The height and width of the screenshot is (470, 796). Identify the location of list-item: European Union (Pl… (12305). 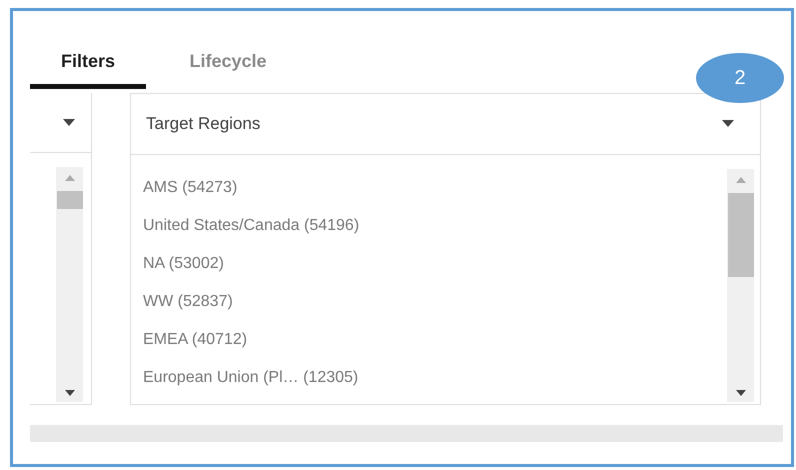
(435, 378).